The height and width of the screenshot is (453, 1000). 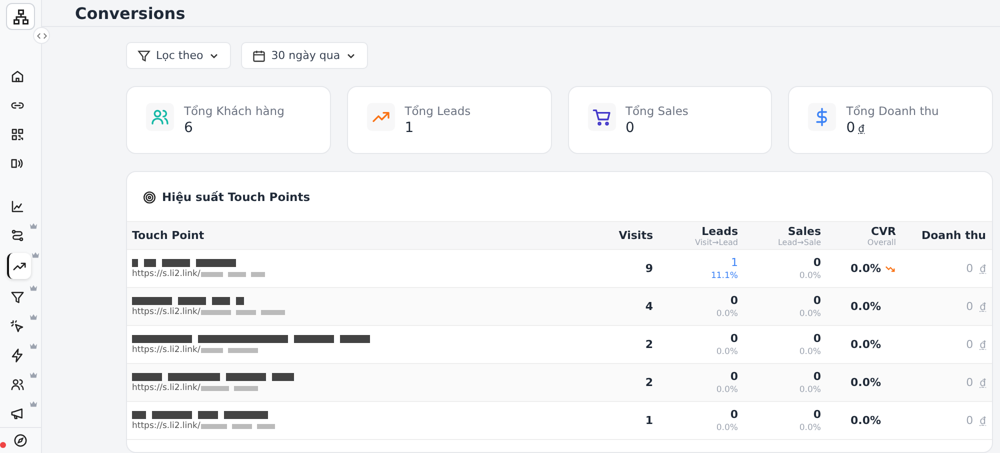 I want to click on stat-label: Tổng Khách hàng, so click(x=234, y=111).